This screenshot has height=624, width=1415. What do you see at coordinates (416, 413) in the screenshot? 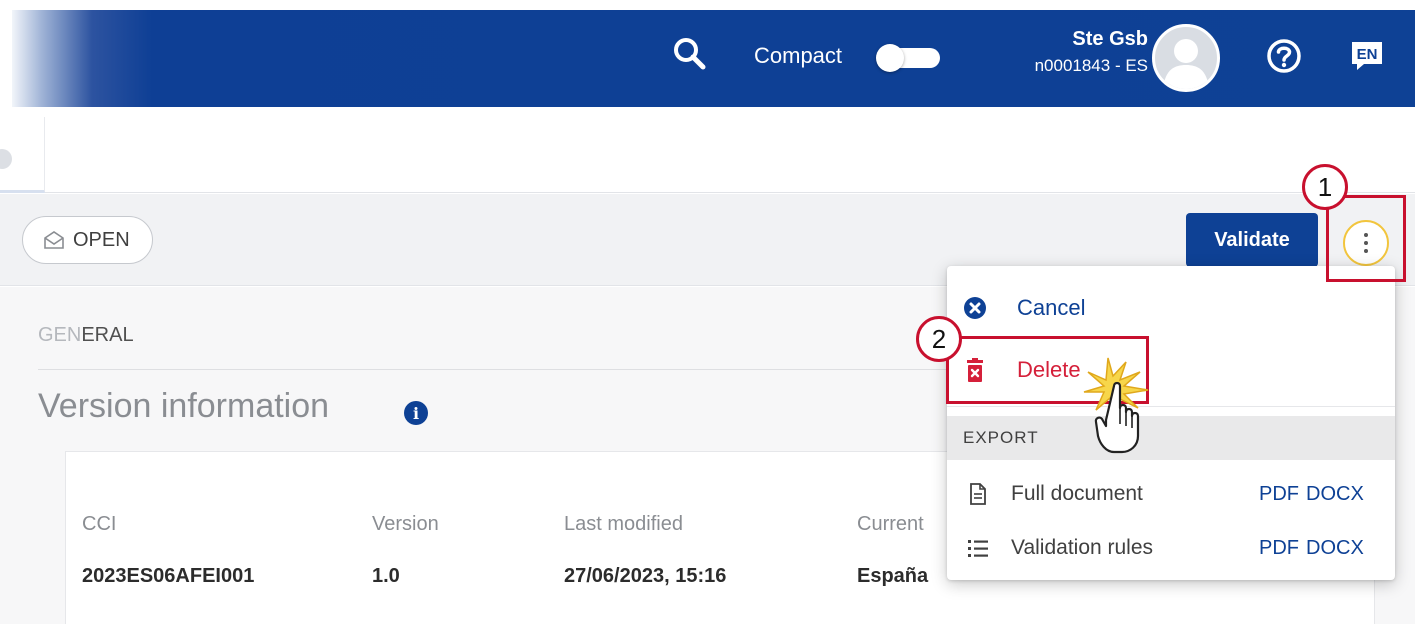
I see `info-icon: i` at bounding box center [416, 413].